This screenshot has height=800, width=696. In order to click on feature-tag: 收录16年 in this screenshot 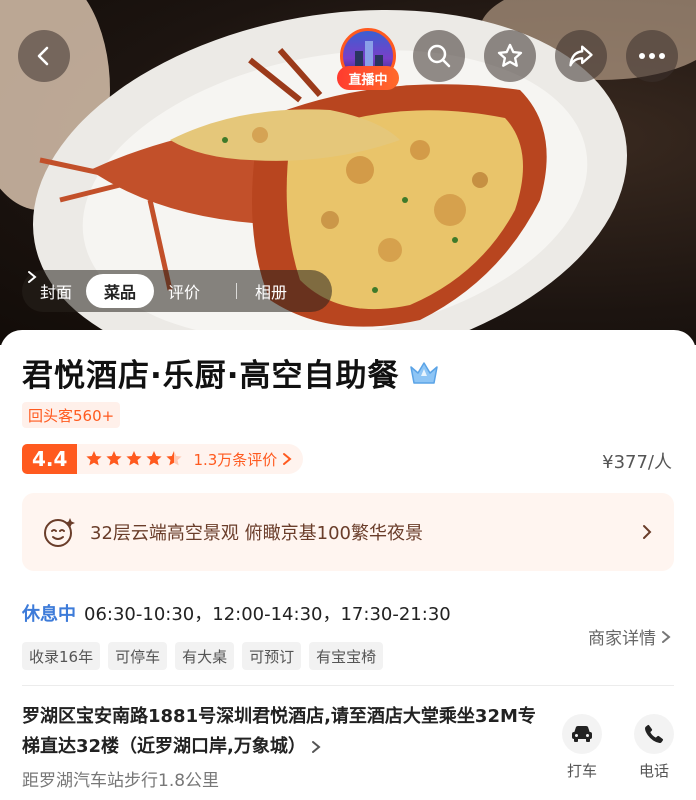, I will do `click(61, 656)`.